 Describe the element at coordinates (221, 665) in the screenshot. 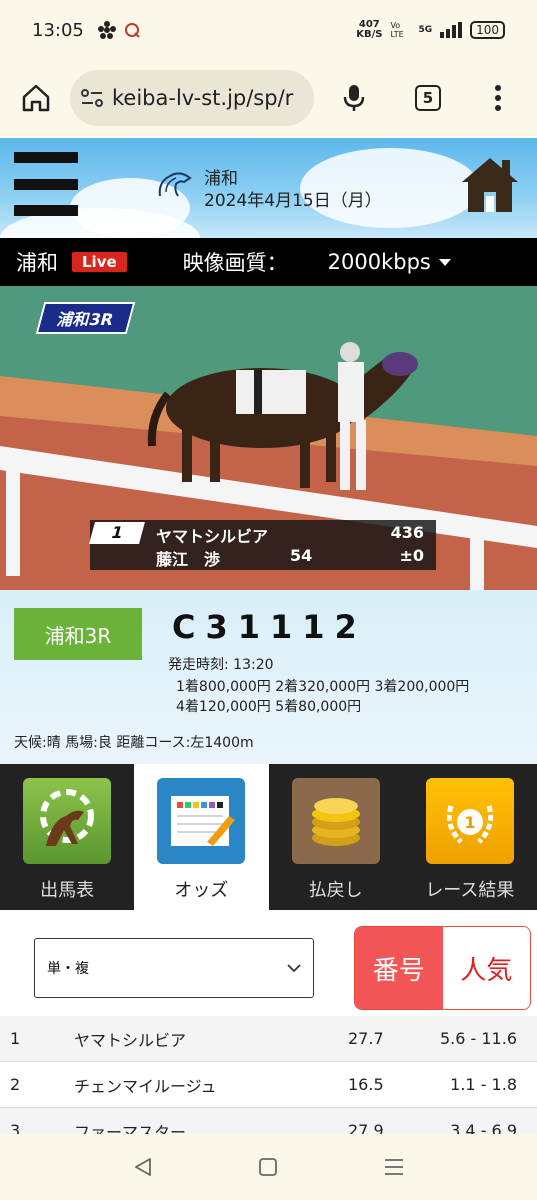

I see `post-time: 発走時刻: 13:20` at that location.